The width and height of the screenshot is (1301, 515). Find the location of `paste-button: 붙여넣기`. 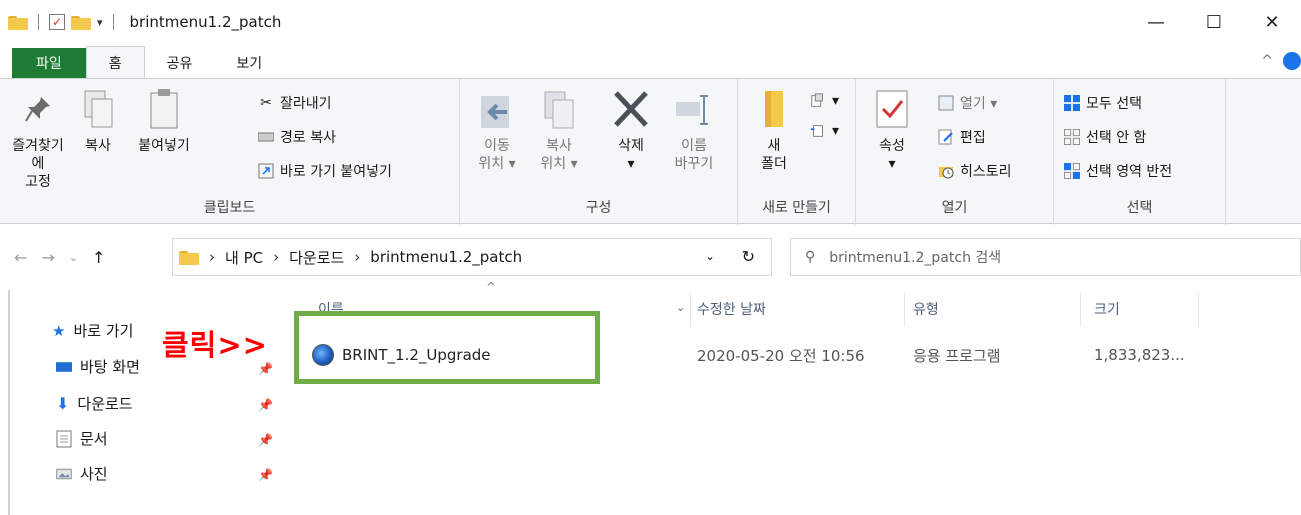

paste-button: 붙여넣기 is located at coordinates (164, 121).